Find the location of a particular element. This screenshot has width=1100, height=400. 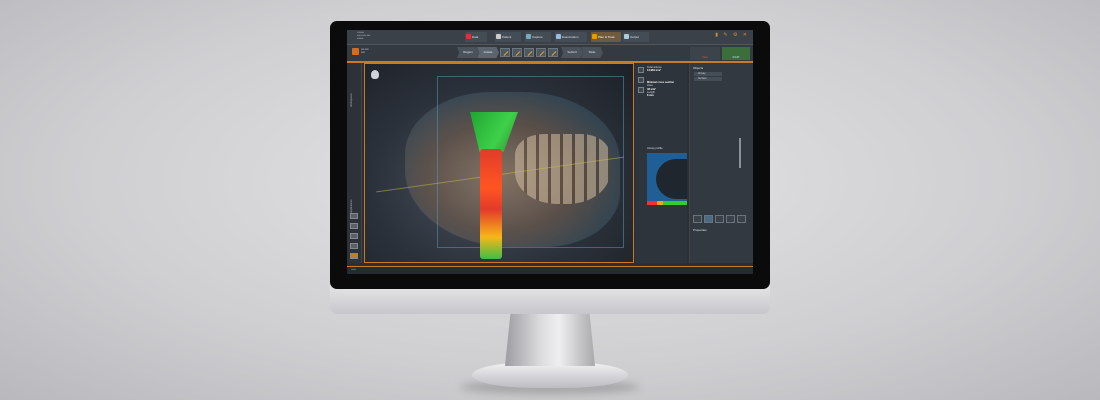

step-region: Region is located at coordinates (468, 52).